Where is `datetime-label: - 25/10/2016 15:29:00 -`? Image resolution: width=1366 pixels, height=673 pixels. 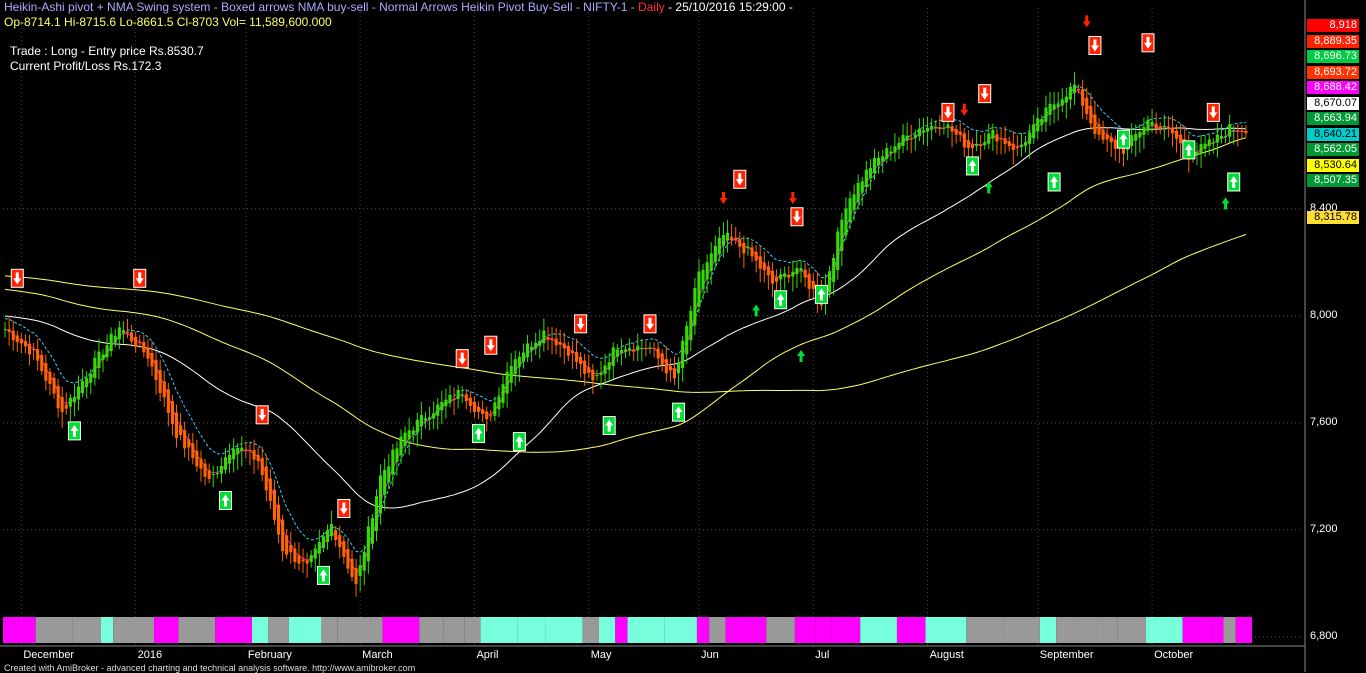 datetime-label: - 25/10/2016 15:29:00 - is located at coordinates (730, 7).